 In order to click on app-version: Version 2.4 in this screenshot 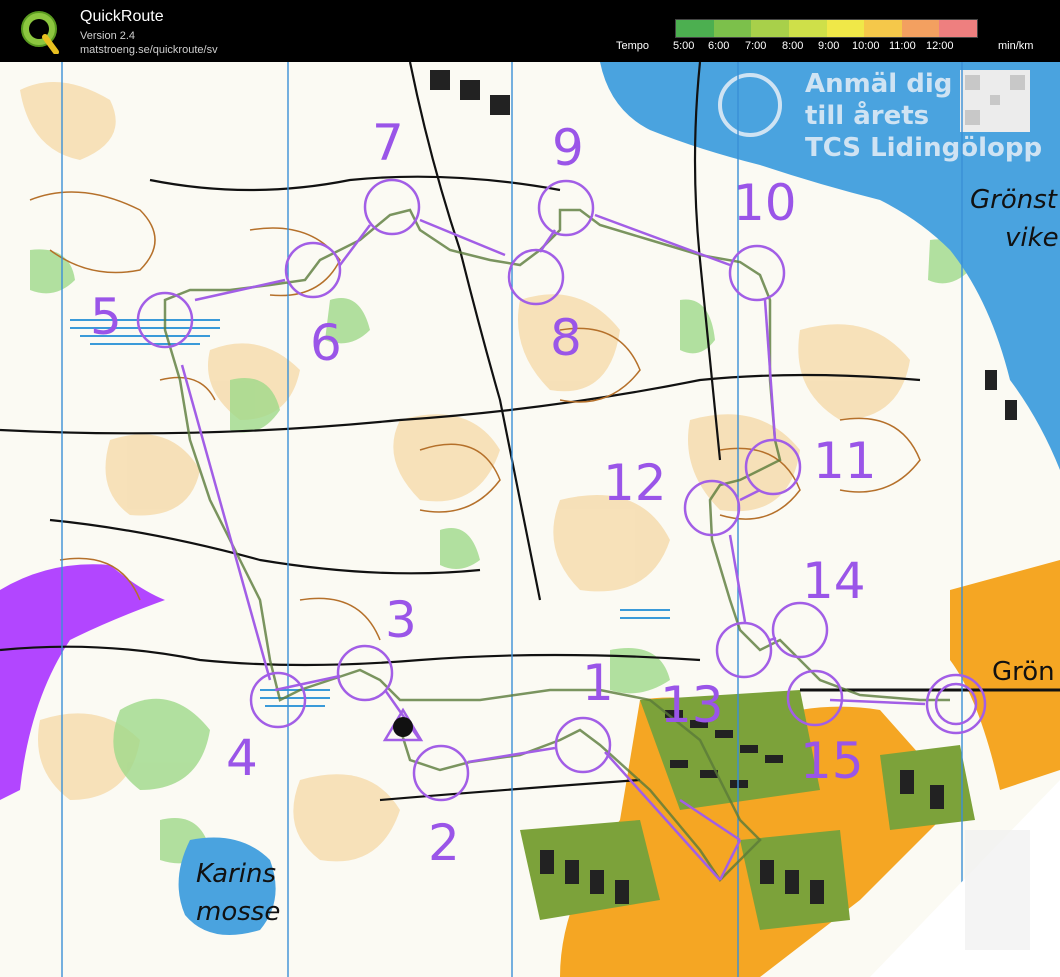, I will do `click(108, 36)`.